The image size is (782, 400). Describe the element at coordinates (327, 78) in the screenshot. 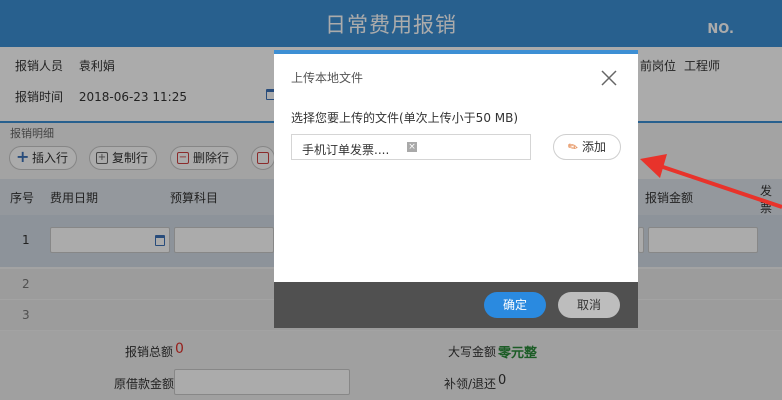

I see `dialog-title: 上传本地文件` at that location.